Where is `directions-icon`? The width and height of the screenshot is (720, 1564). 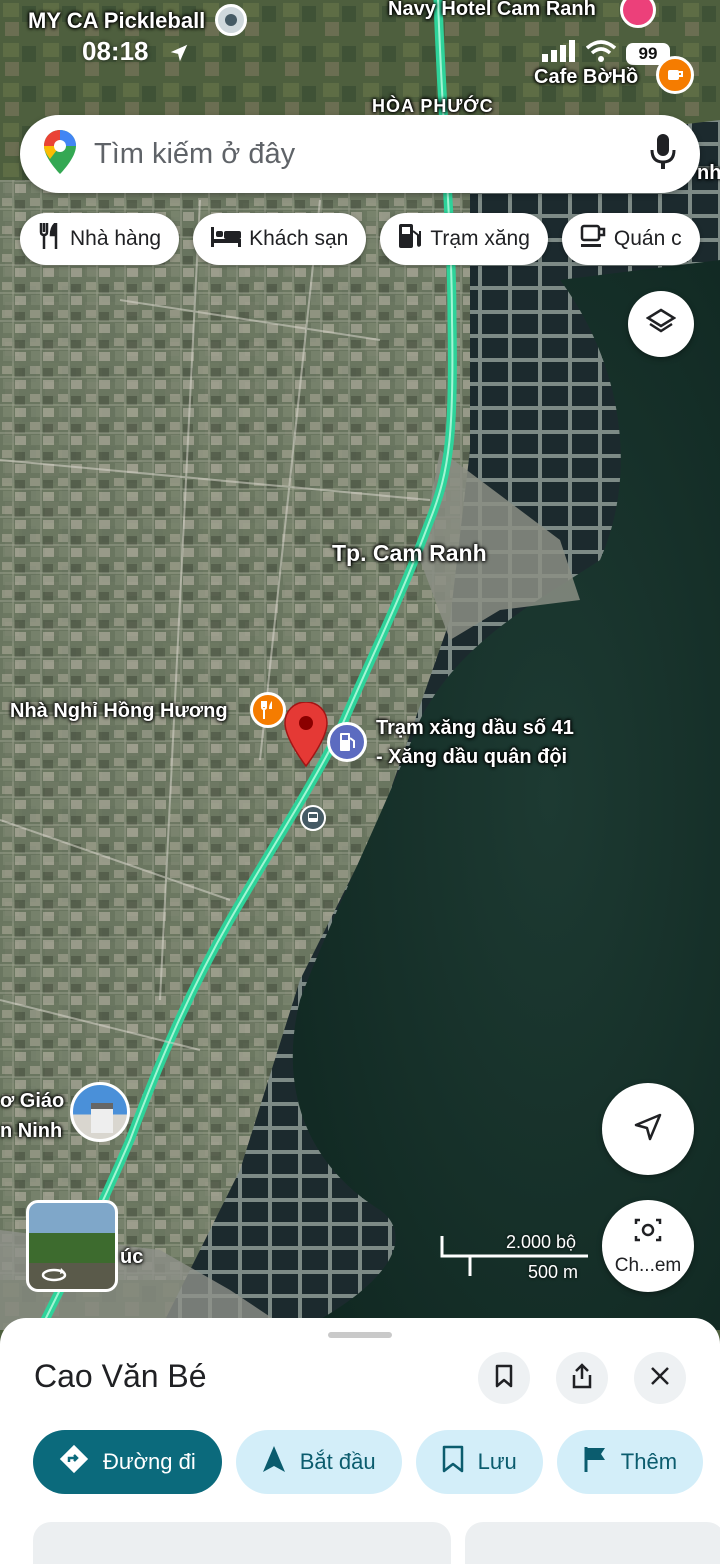 directions-icon is located at coordinates (74, 1462).